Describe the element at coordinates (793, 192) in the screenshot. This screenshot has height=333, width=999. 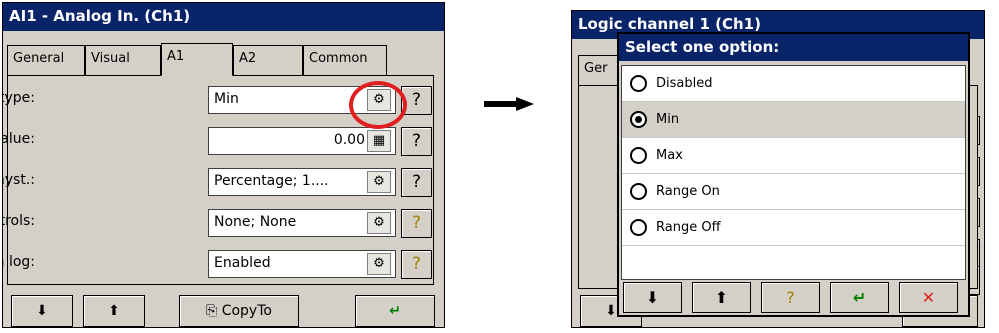
I see `option-range-on: Range On` at that location.